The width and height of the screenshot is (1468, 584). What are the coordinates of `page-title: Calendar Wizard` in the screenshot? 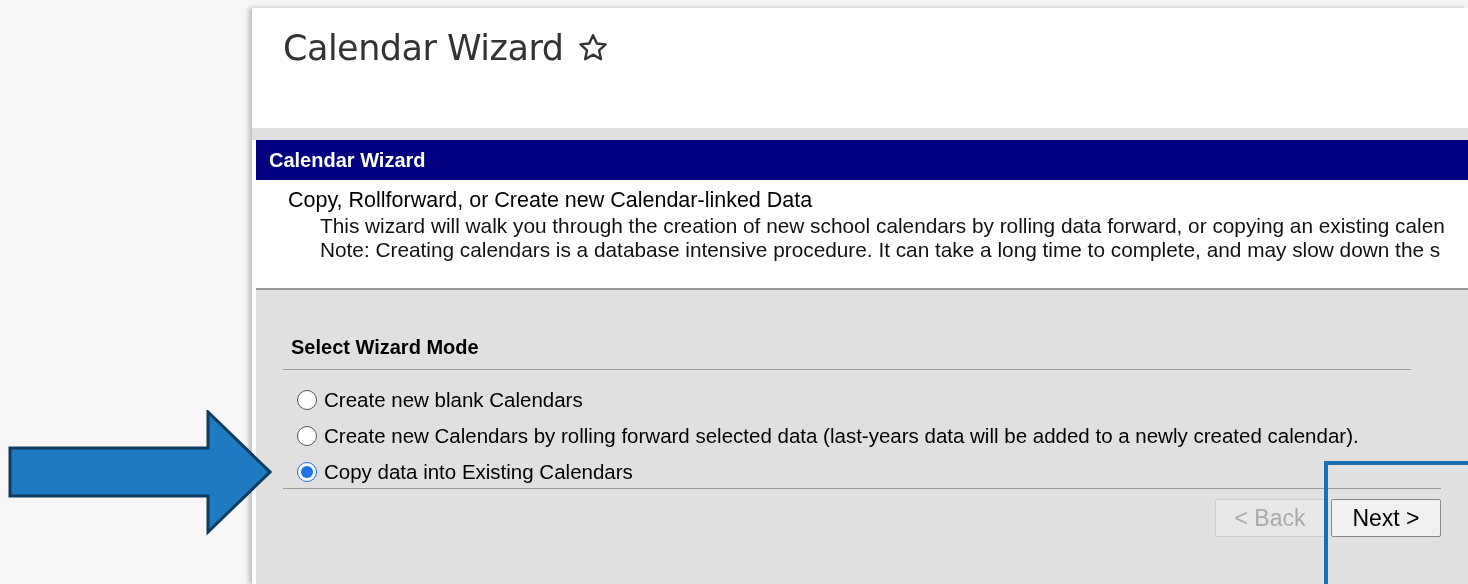 It's located at (423, 48).